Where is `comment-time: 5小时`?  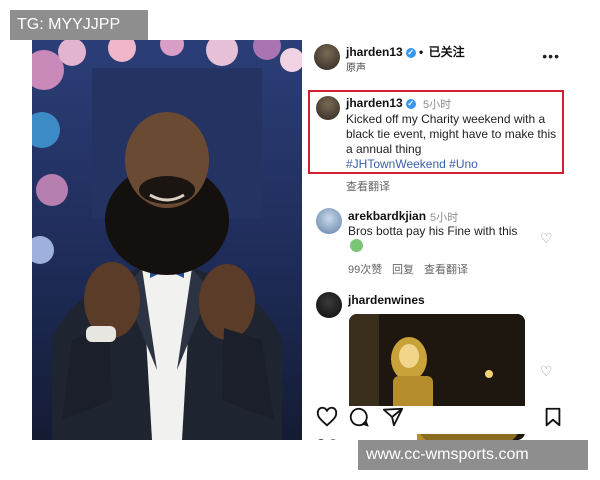 comment-time: 5小时 is located at coordinates (444, 218).